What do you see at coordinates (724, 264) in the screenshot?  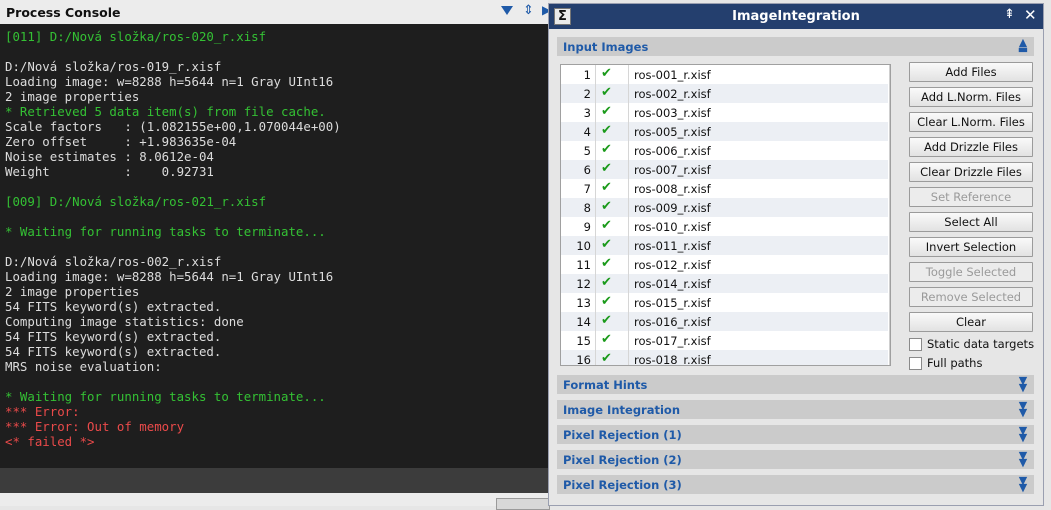 I see `file-row: 11 ✔ ros-012_r.xisf` at bounding box center [724, 264].